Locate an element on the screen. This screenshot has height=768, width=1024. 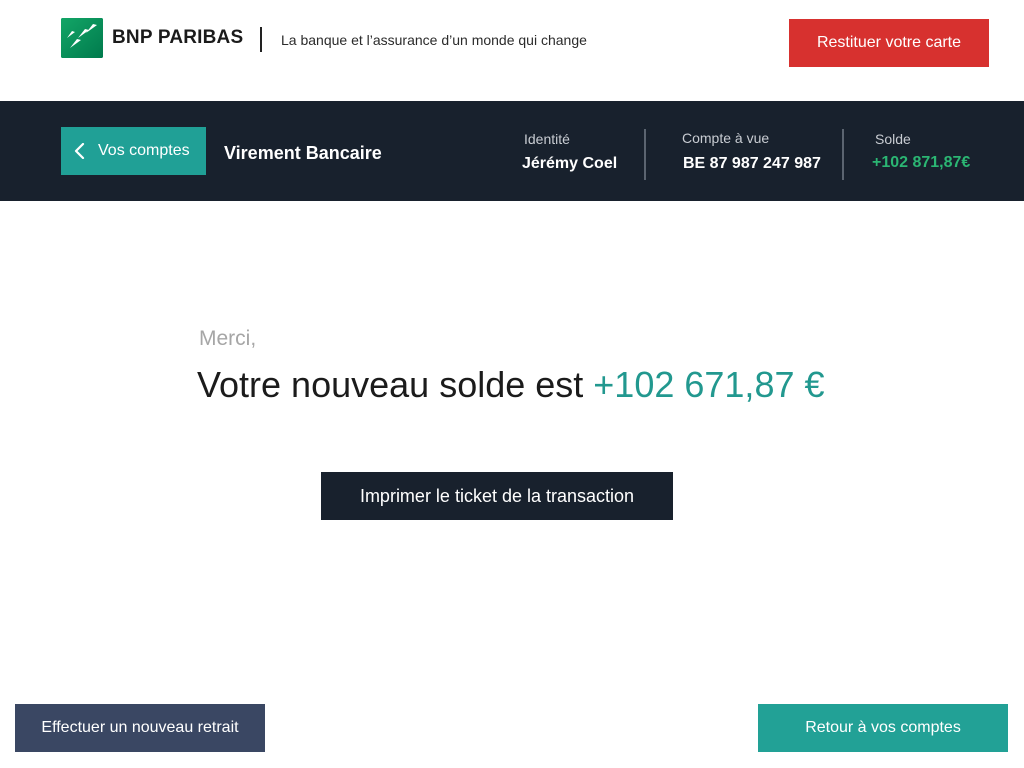
identity-value: Jérémy Coel is located at coordinates (570, 163).